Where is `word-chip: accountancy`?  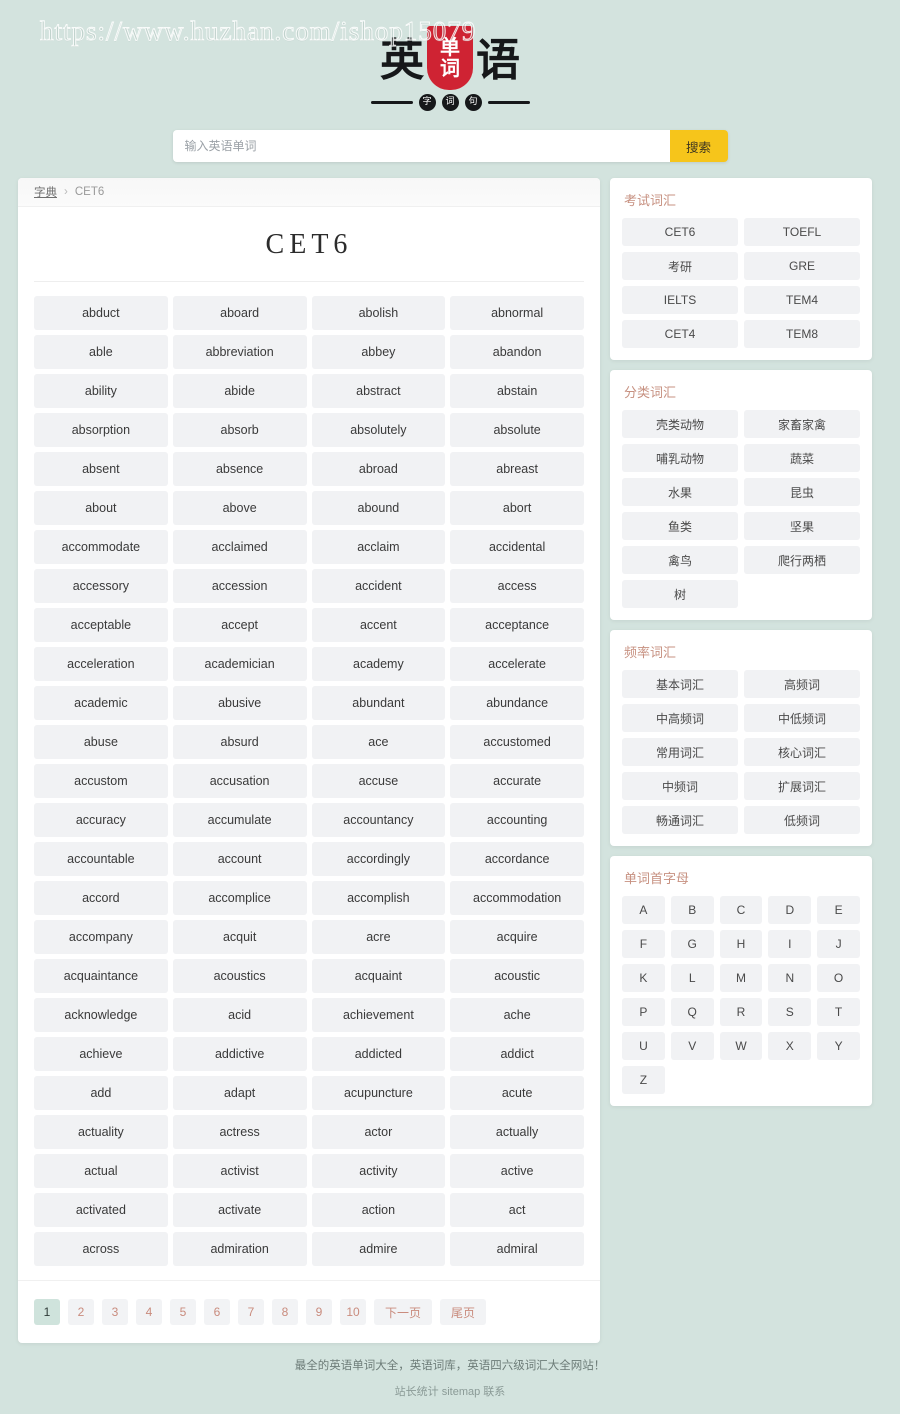 word-chip: accountancy is located at coordinates (378, 820).